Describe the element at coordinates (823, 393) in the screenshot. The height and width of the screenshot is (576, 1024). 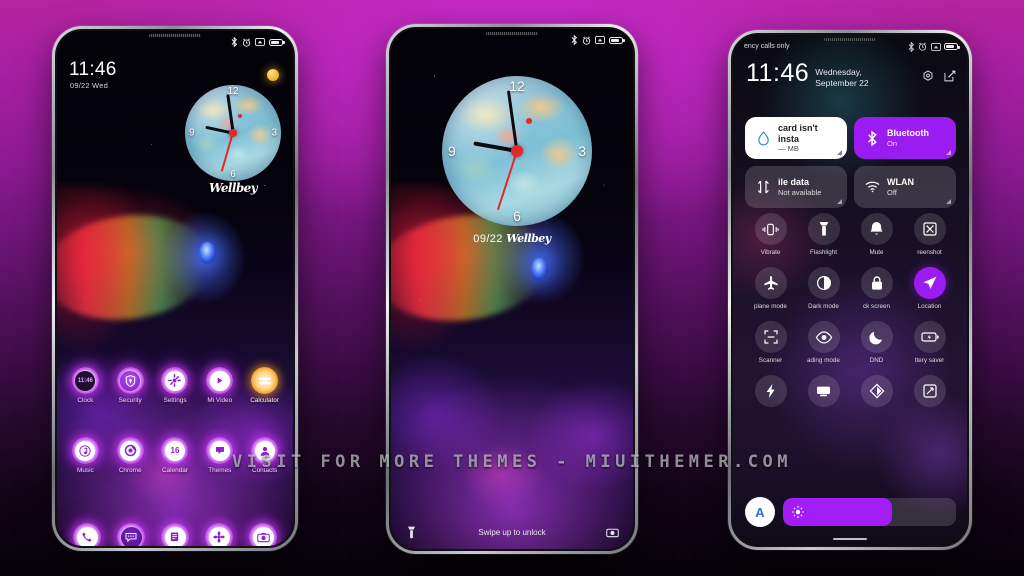
I see `toggle-cast` at that location.